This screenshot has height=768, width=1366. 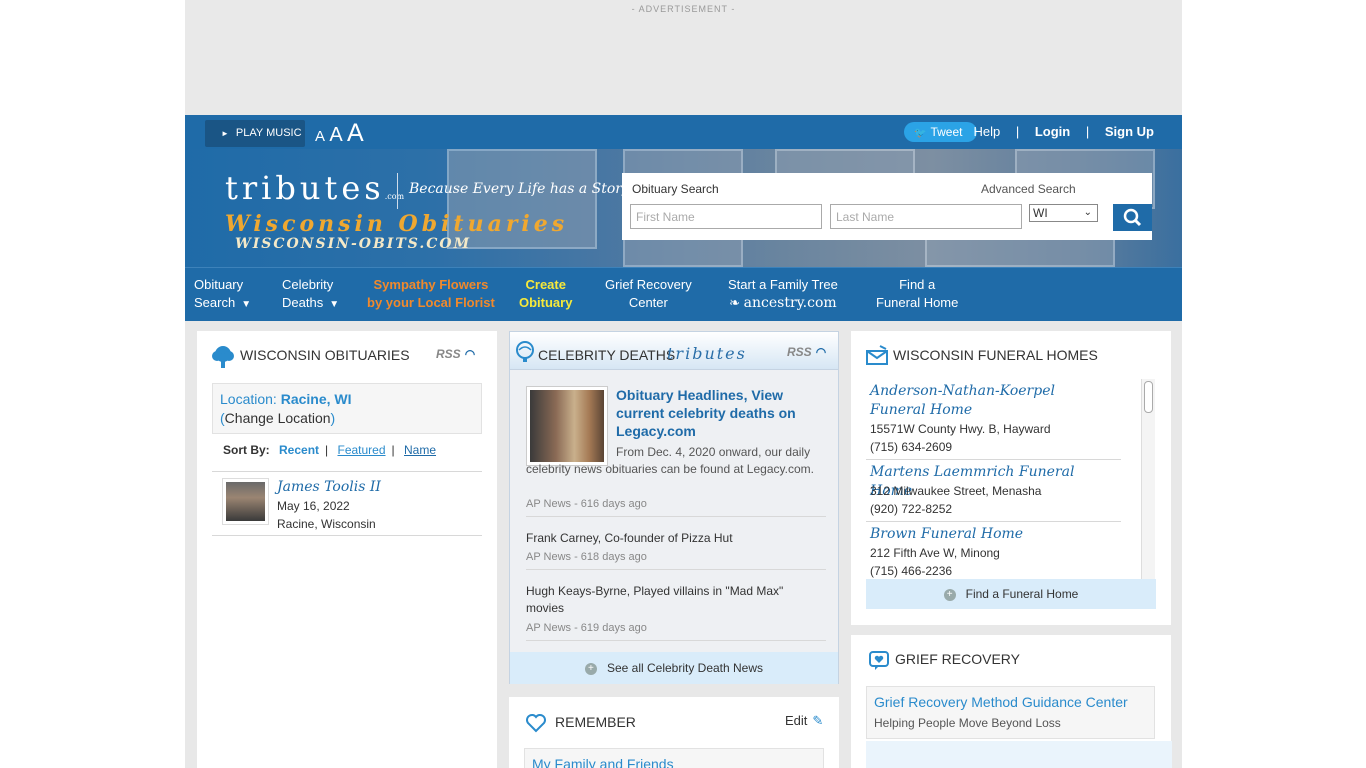 I want to click on sort-recent: Recent, so click(x=299, y=450).